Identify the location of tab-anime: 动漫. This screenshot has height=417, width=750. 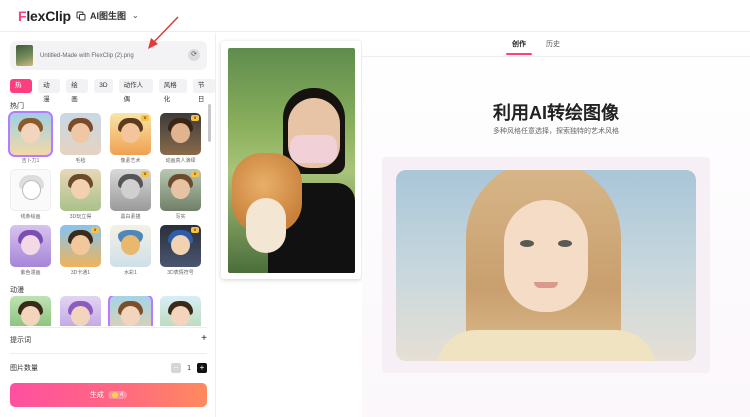
(49, 91).